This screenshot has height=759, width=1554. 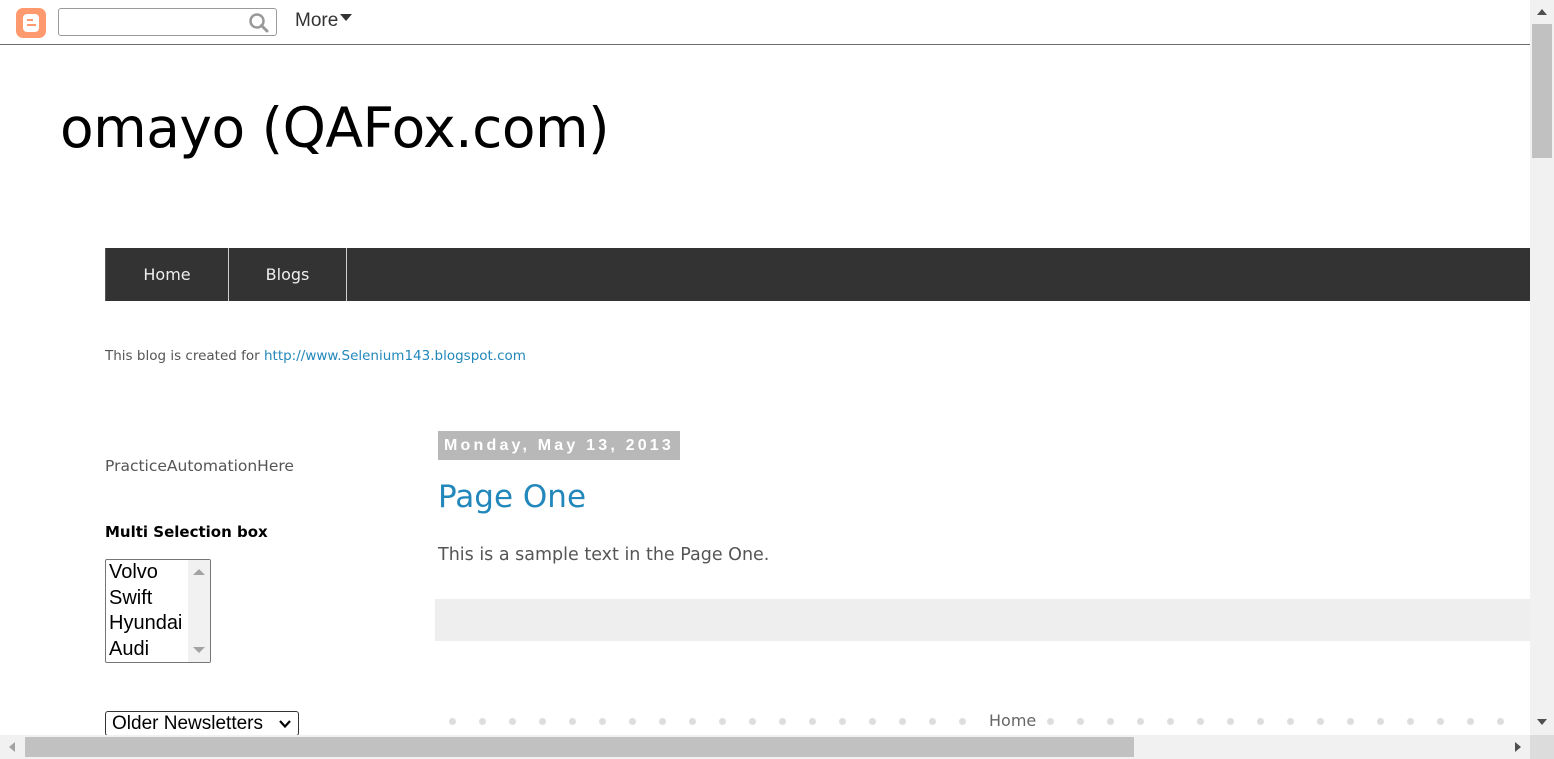 I want to click on post-date-header: Monday, May 13, 2013, so click(x=559, y=445).